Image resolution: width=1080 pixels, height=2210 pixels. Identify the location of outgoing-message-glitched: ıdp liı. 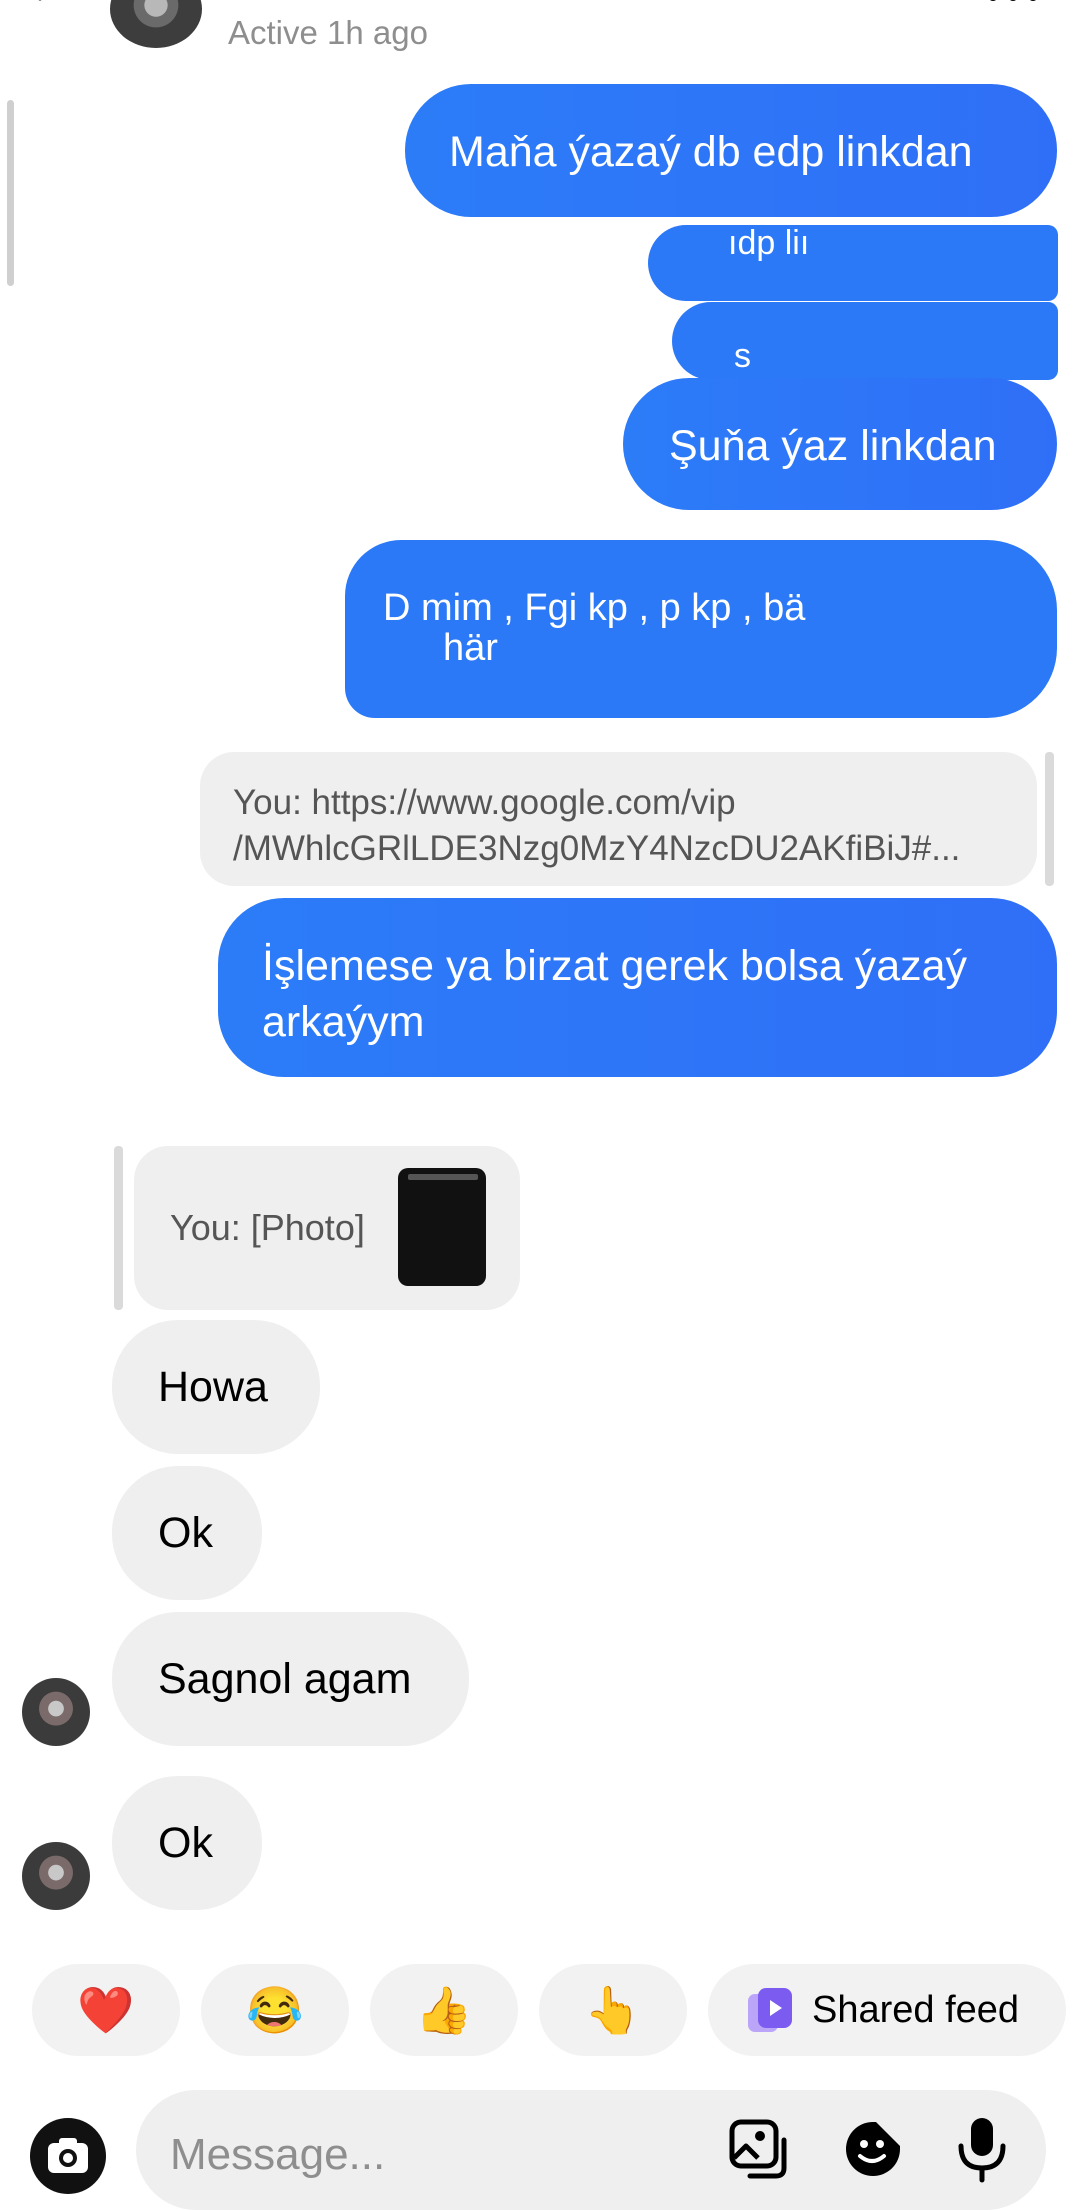
(853, 263).